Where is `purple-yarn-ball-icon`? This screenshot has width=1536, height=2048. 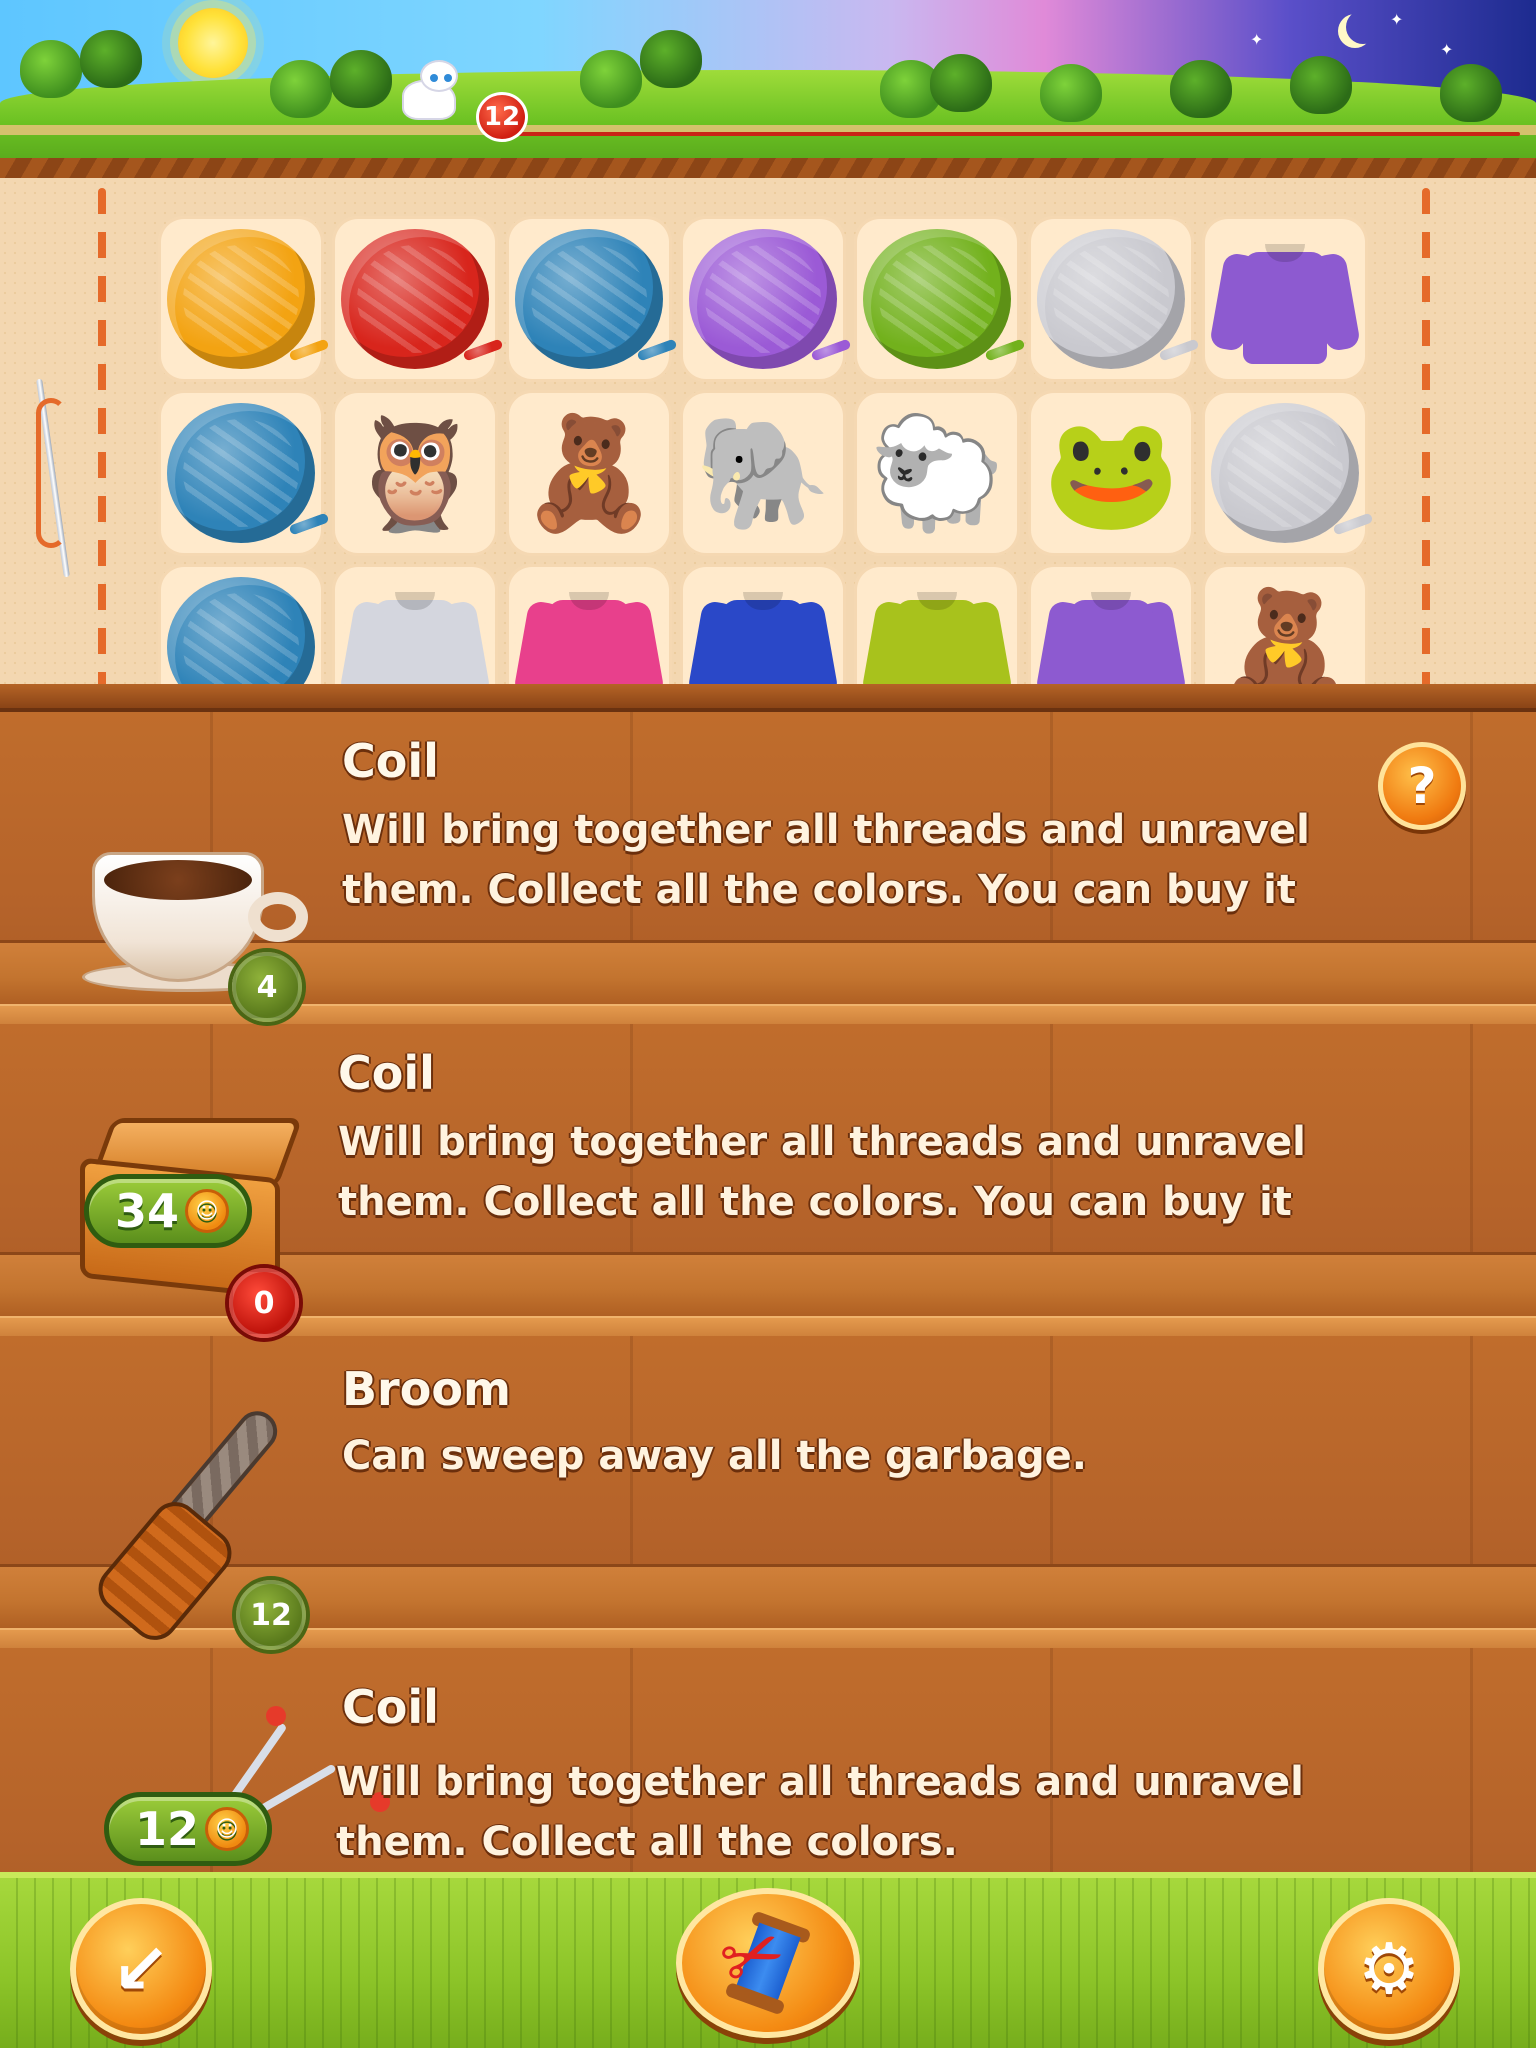 purple-yarn-ball-icon is located at coordinates (763, 299).